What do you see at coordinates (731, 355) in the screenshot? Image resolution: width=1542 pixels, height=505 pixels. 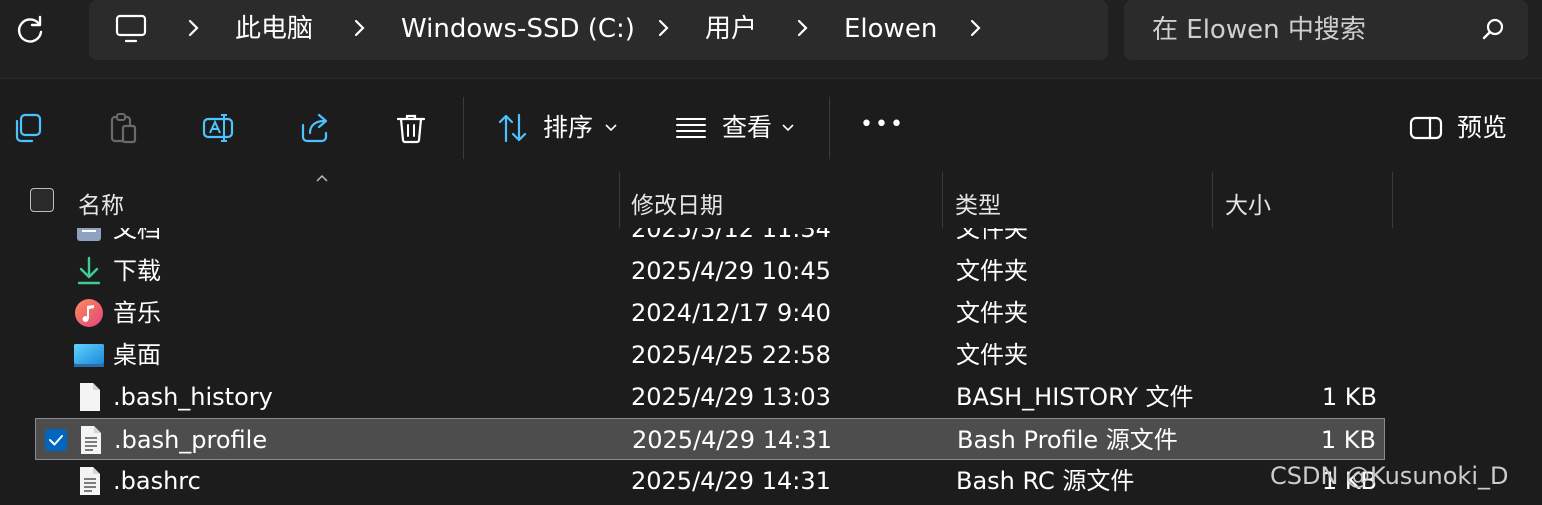 I see `file-date: 2025/4/25 22:58` at bounding box center [731, 355].